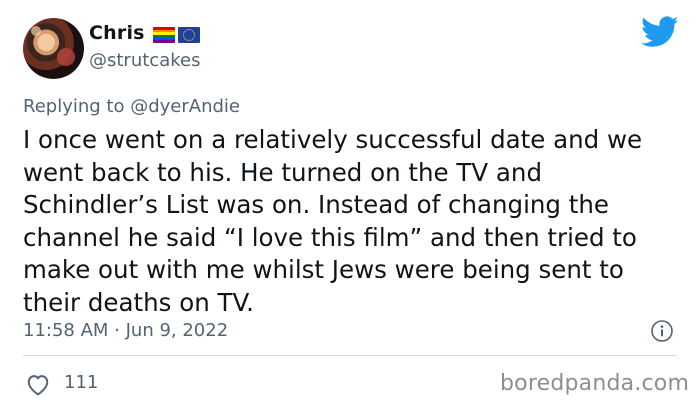 This screenshot has height=410, width=700. What do you see at coordinates (662, 331) in the screenshot?
I see `info-icon` at bounding box center [662, 331].